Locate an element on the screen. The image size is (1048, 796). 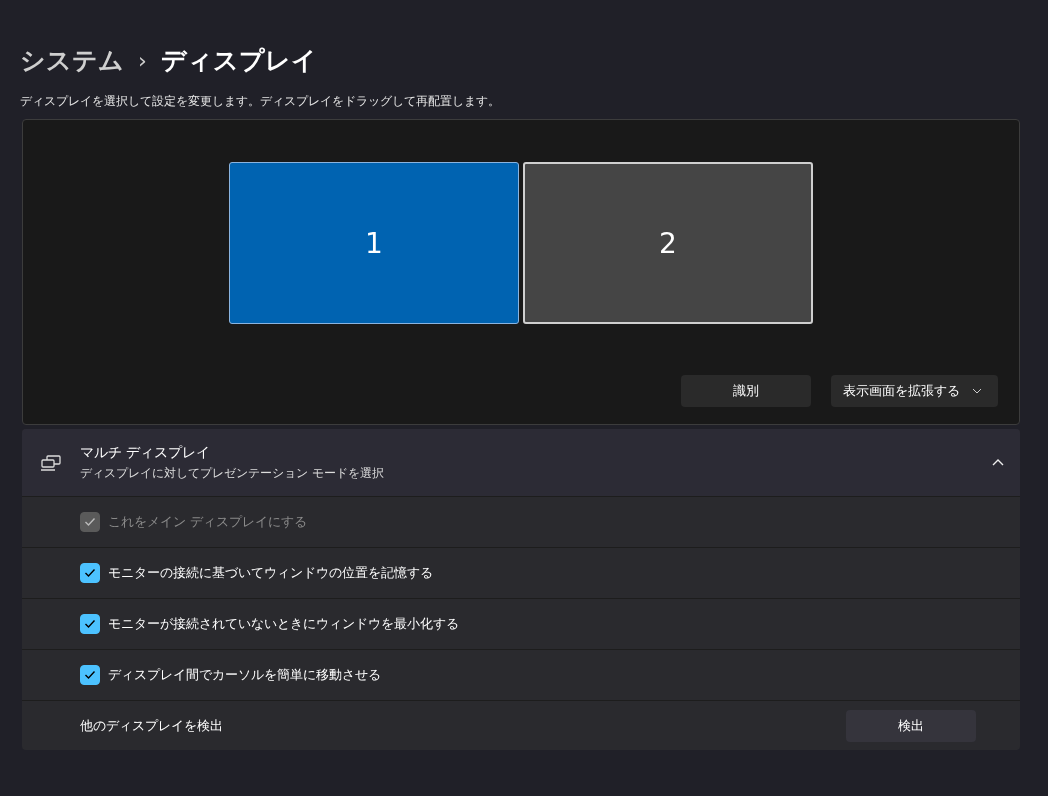
monitor-tile: 1 is located at coordinates (374, 243).